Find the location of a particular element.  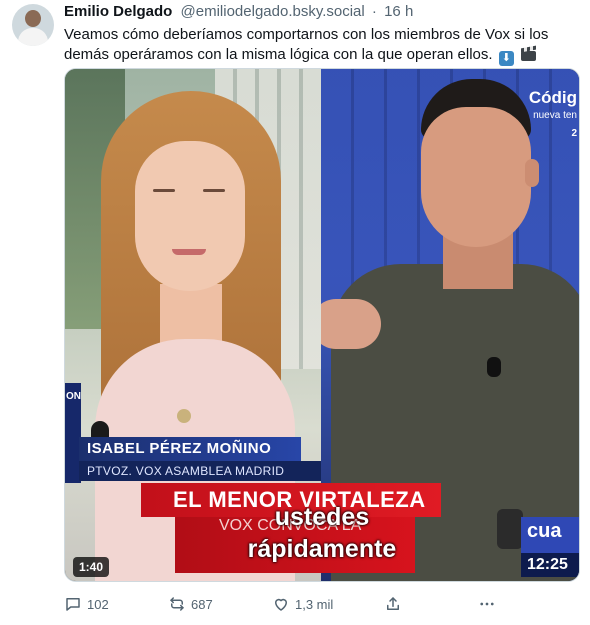

reply-count: 102 is located at coordinates (98, 604).